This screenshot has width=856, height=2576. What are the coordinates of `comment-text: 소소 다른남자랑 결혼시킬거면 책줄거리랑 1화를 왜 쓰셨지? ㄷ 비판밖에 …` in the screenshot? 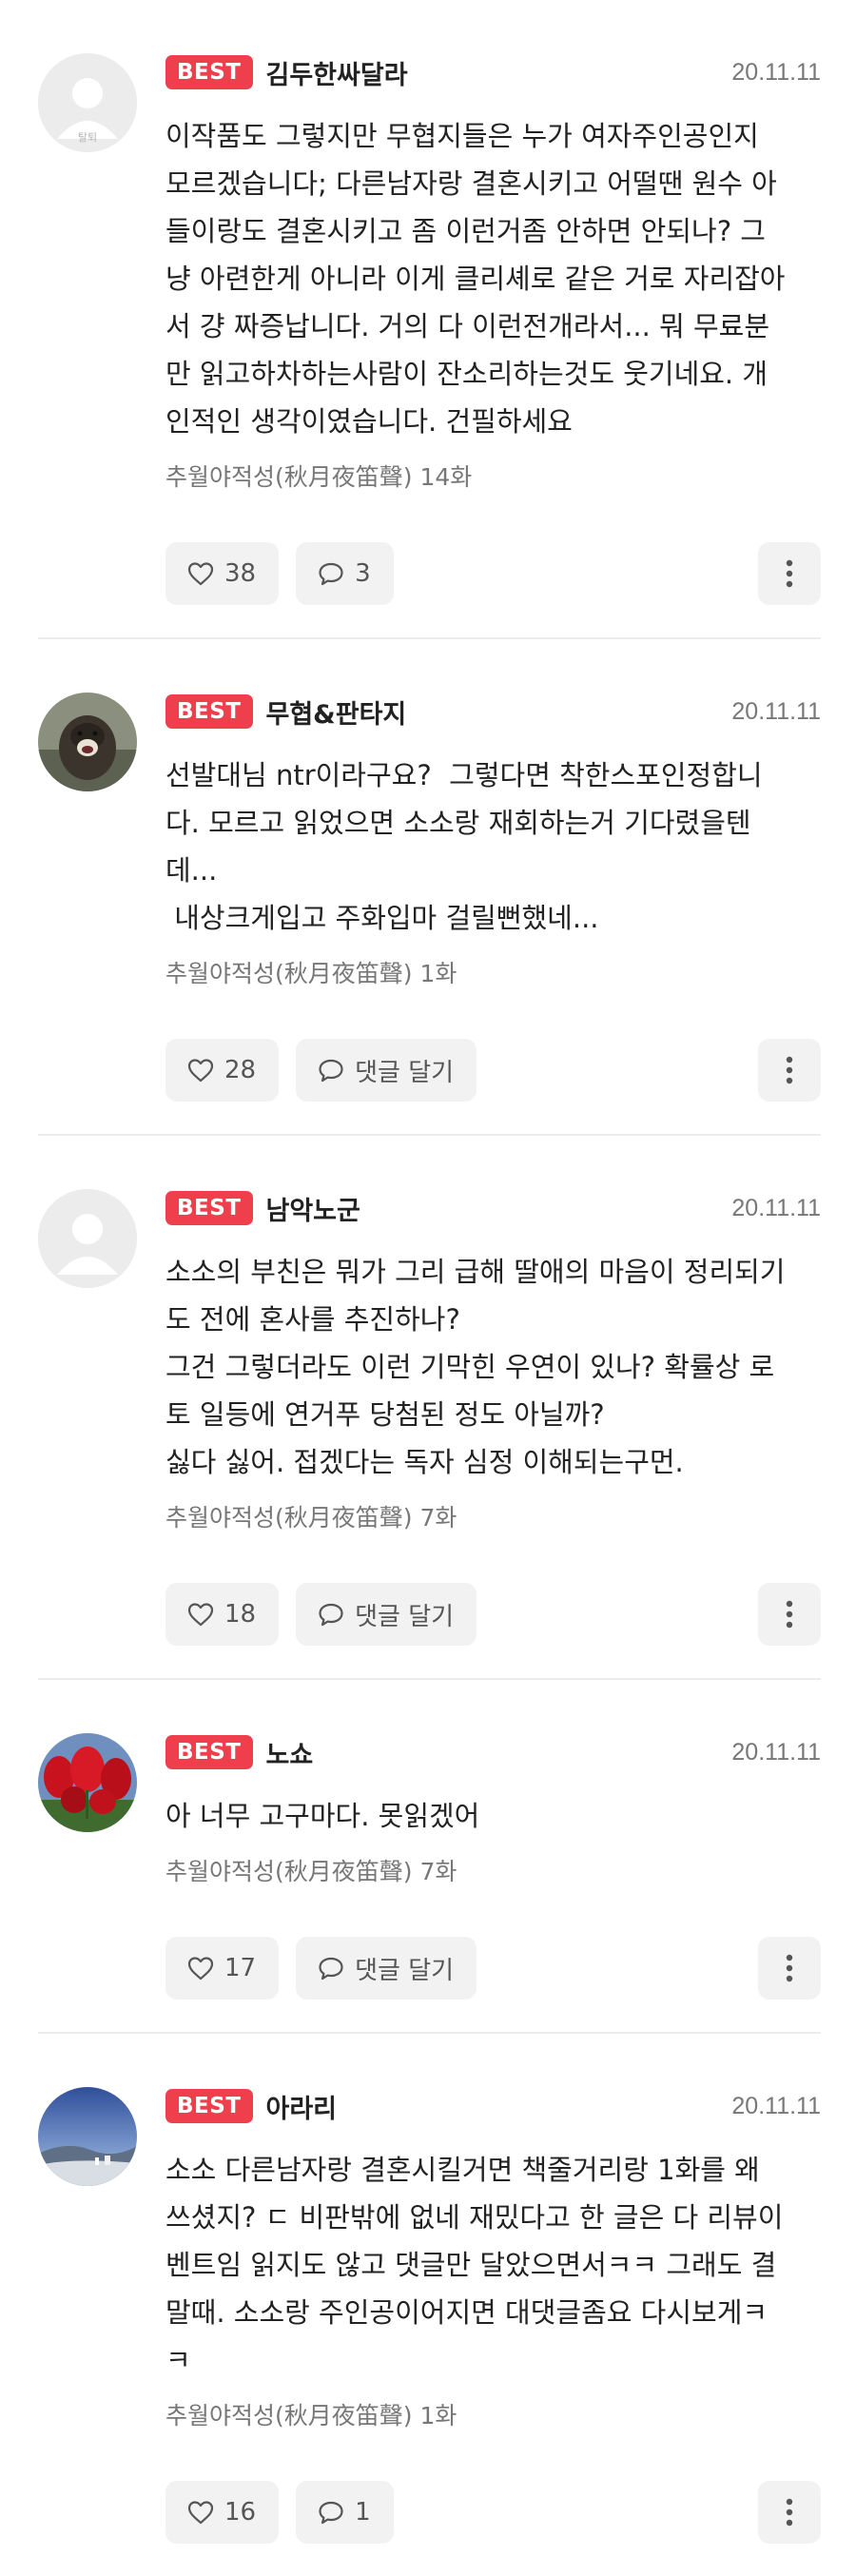 It's located at (474, 2265).